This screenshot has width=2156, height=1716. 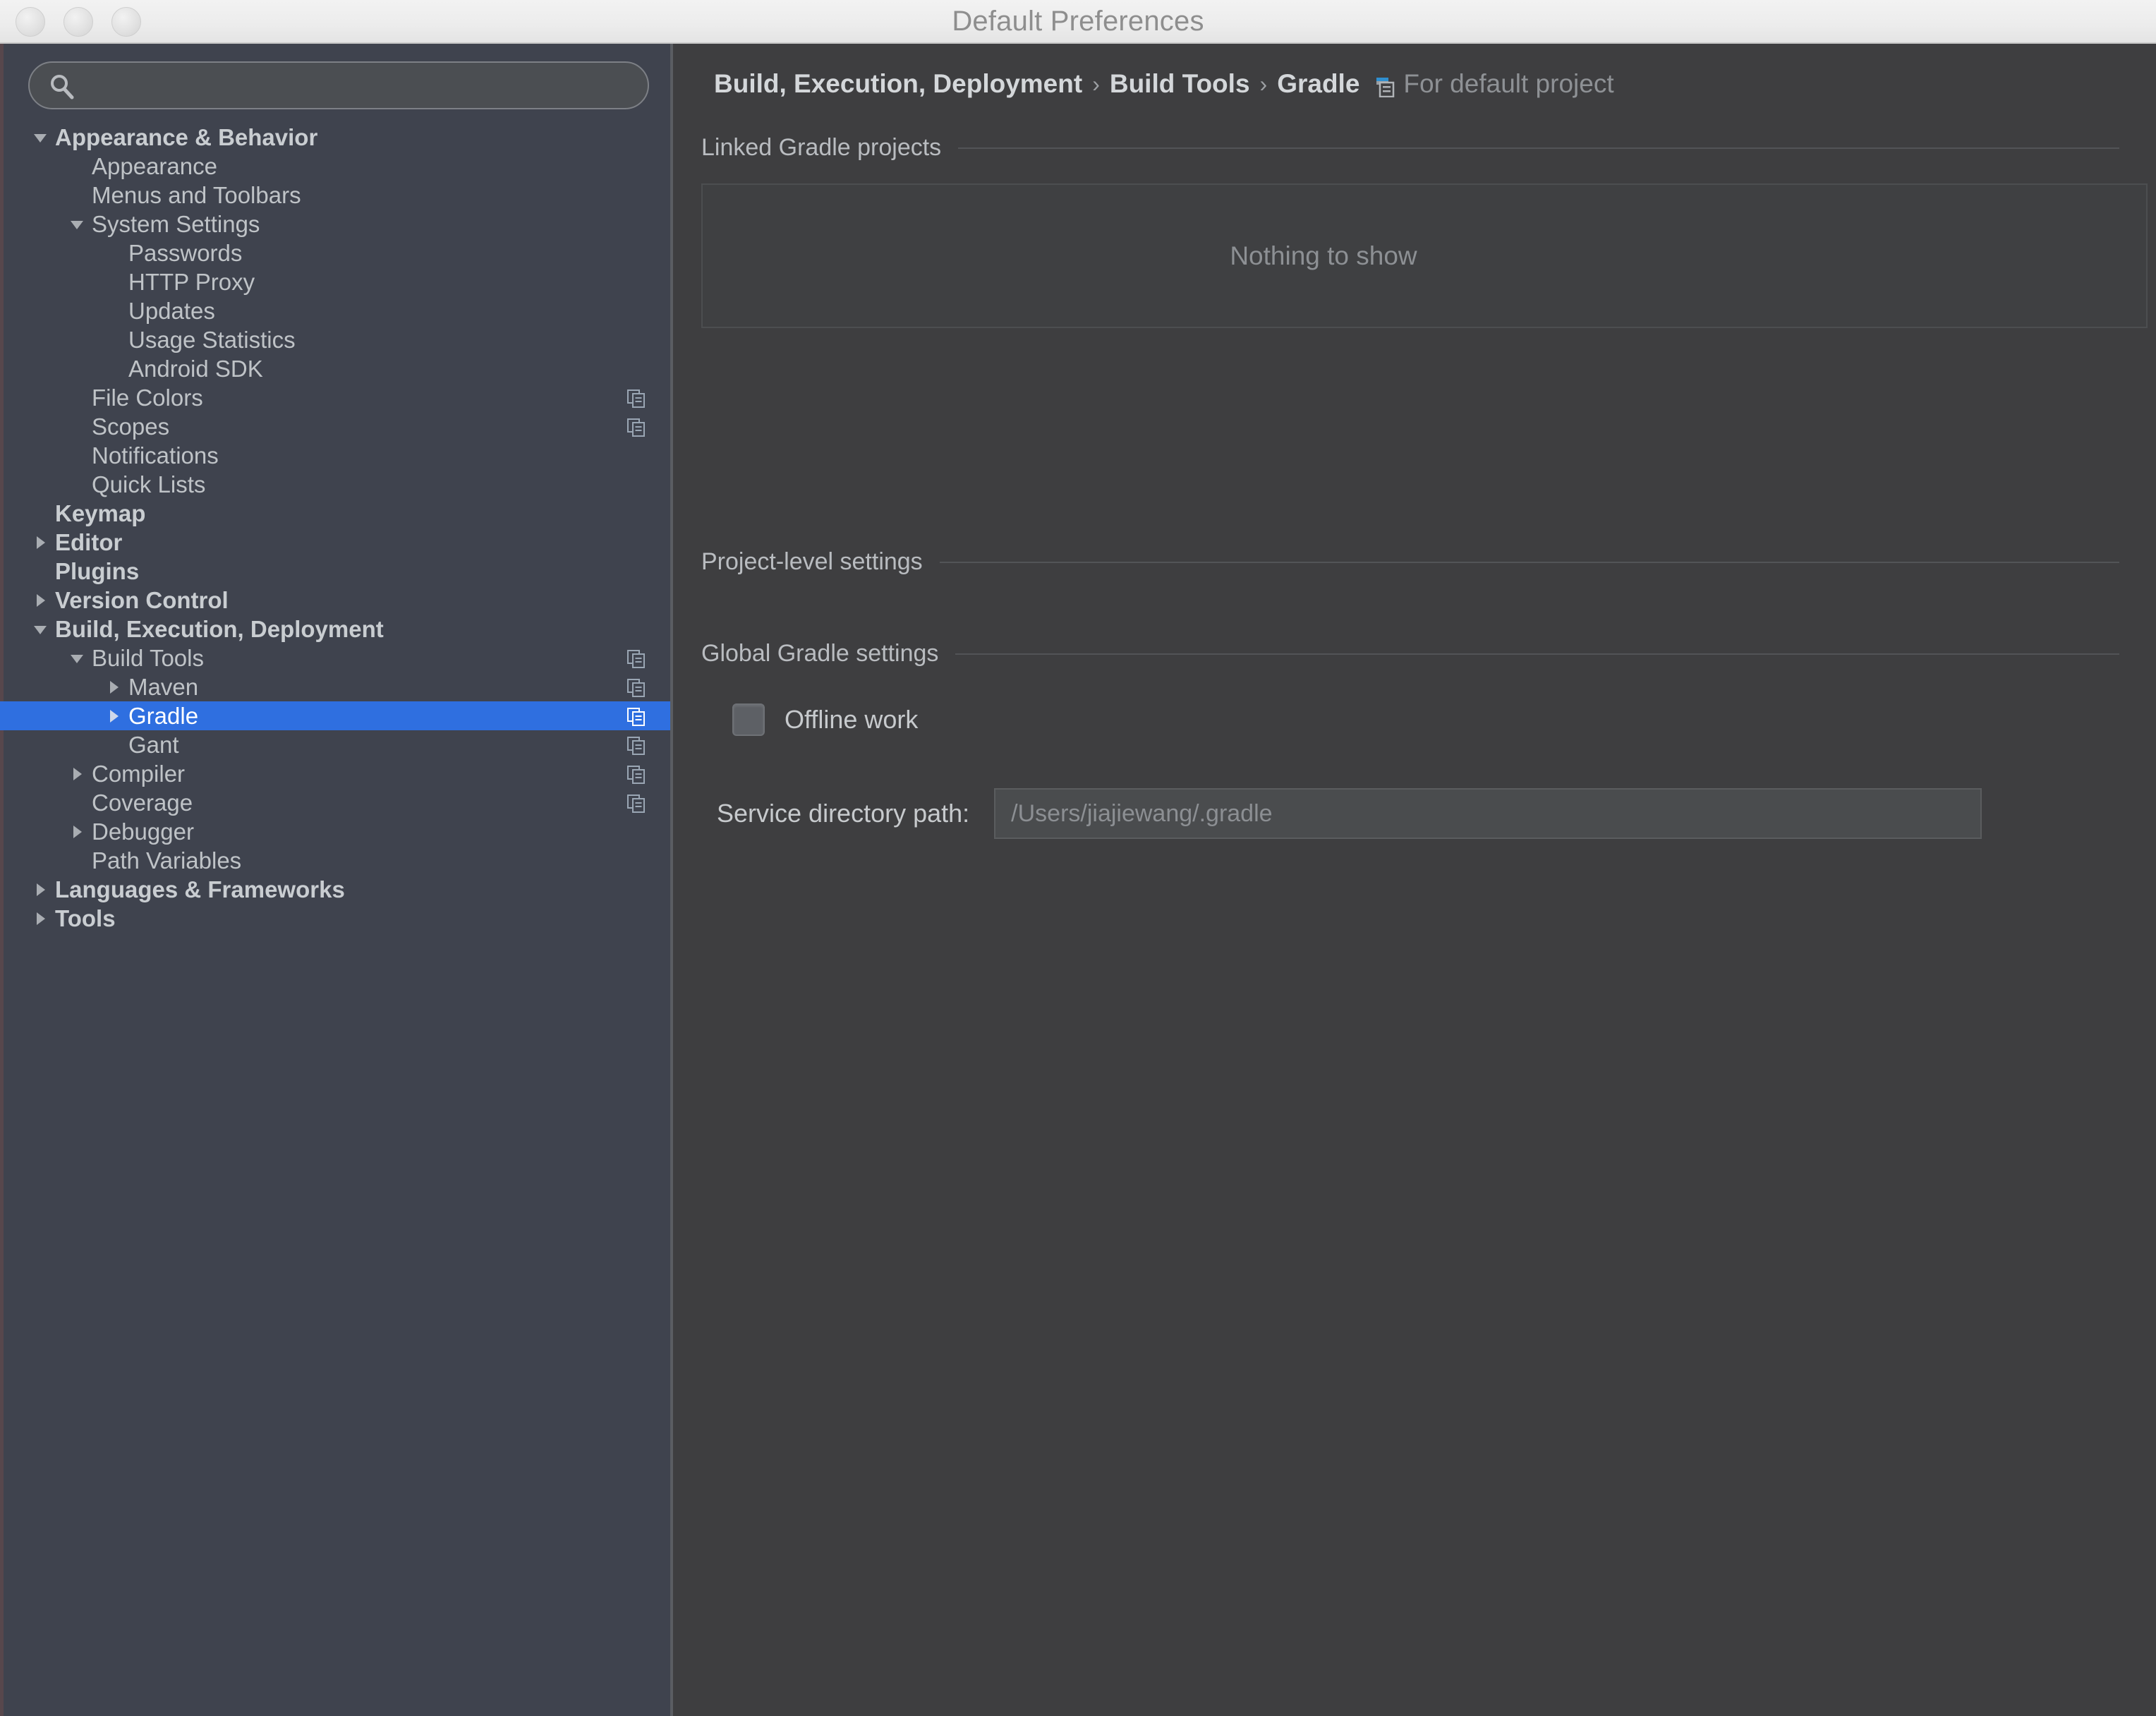 What do you see at coordinates (335, 918) in the screenshot?
I see `sidebar-item-tools: Tools` at bounding box center [335, 918].